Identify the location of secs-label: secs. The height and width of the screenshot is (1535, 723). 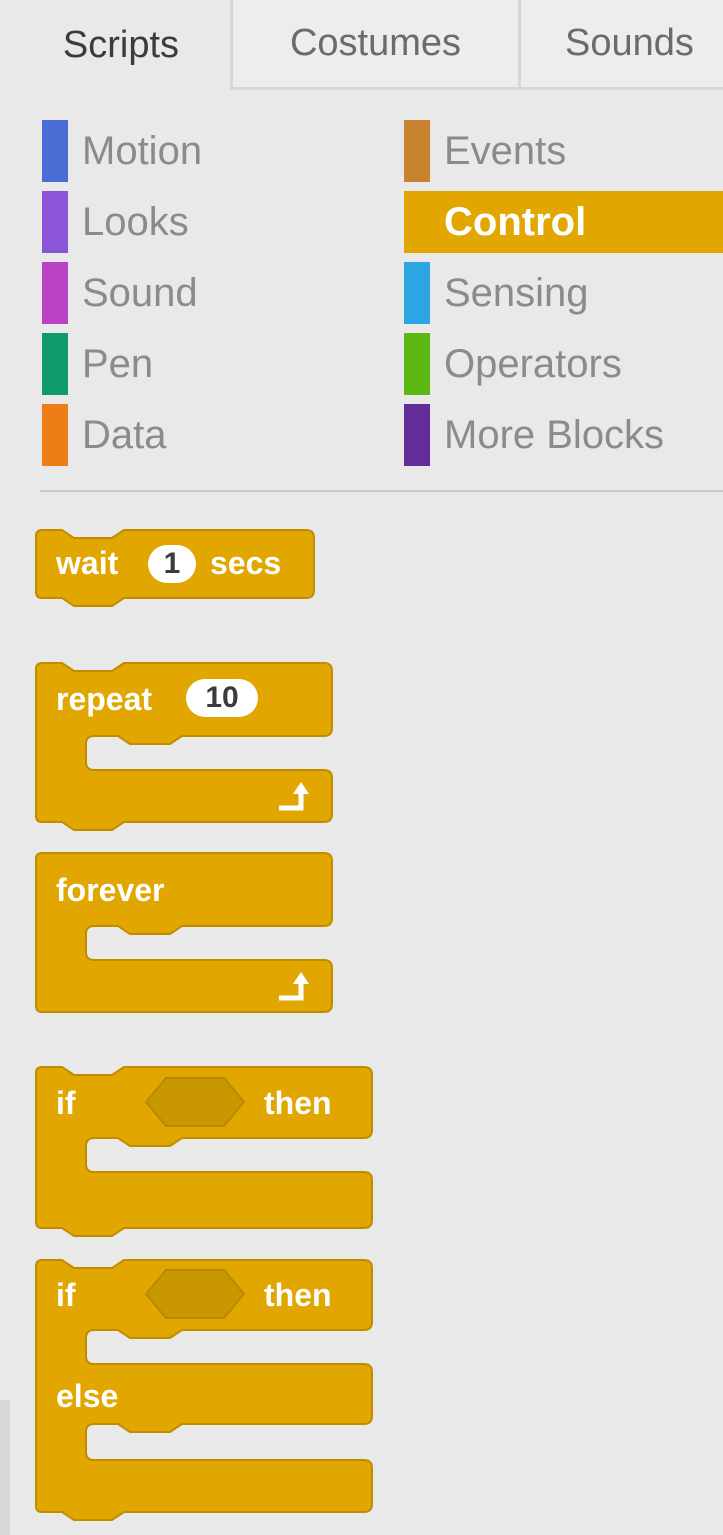
(246, 563).